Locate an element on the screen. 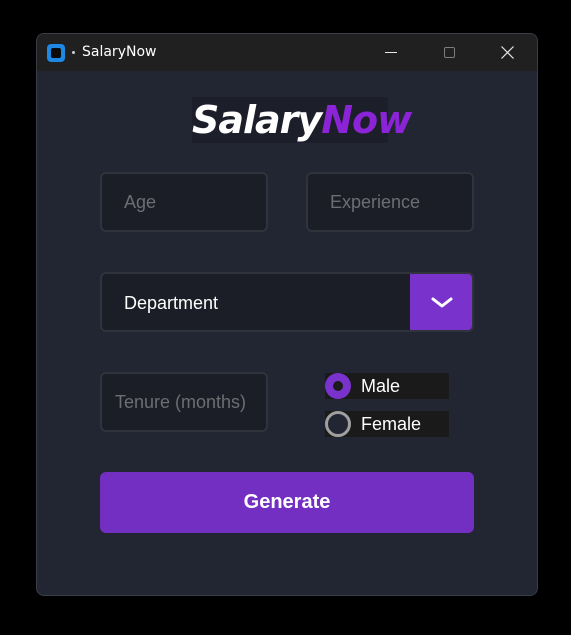 The width and height of the screenshot is (571, 635). age-field-container is located at coordinates (184, 202).